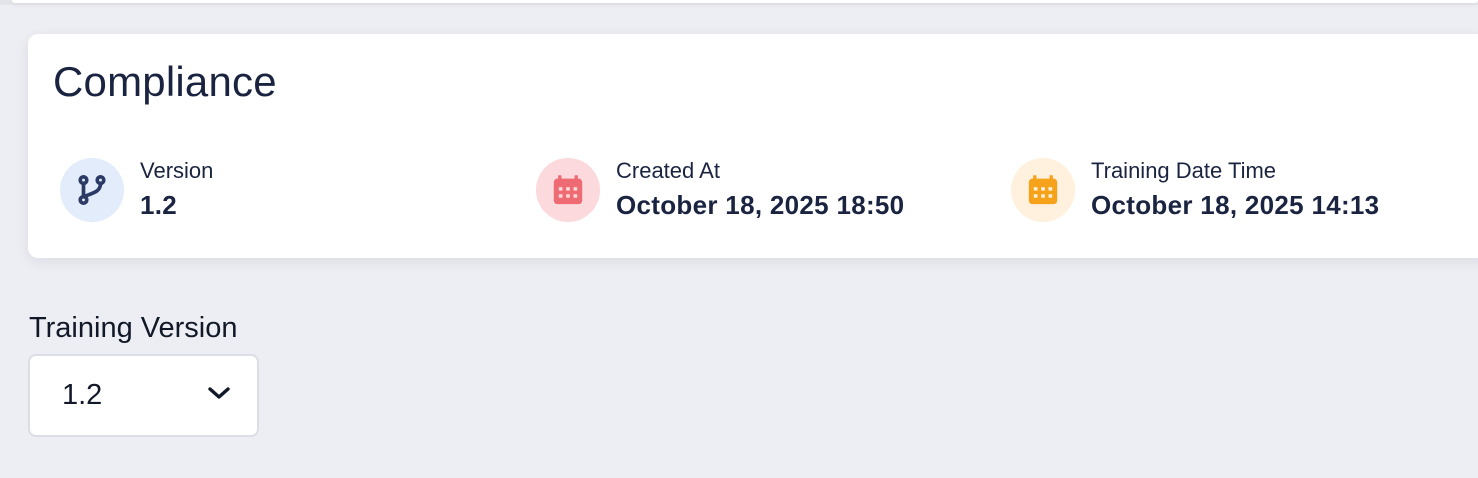 The image size is (1478, 478). What do you see at coordinates (136, 190) in the screenshot?
I see `meta-version: Version 1.2` at bounding box center [136, 190].